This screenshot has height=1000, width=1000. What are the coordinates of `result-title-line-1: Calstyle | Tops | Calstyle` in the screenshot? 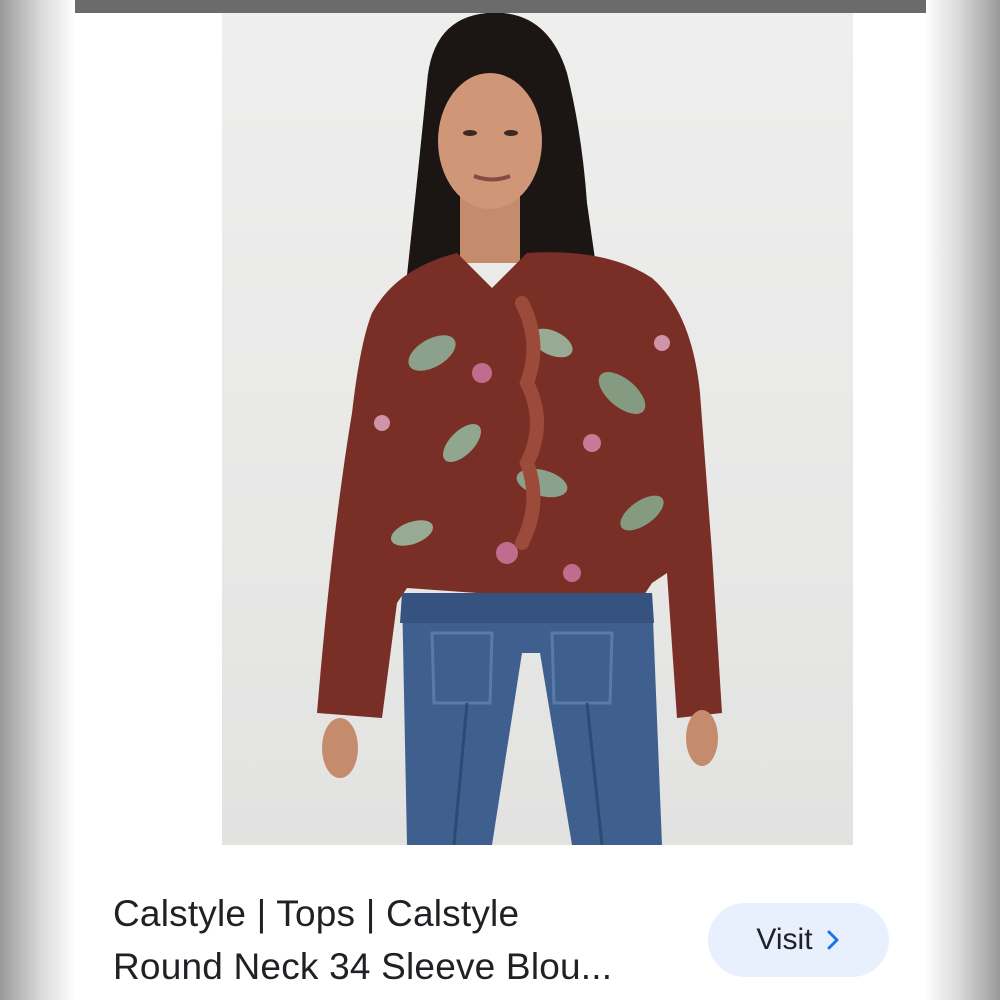 It's located at (403, 913).